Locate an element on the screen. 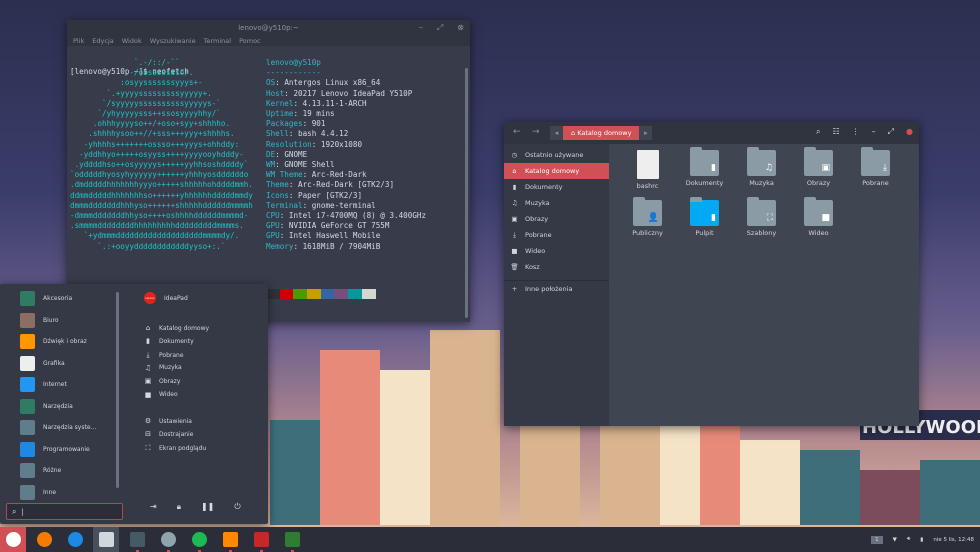  place-label: Obrazy is located at coordinates (170, 381).